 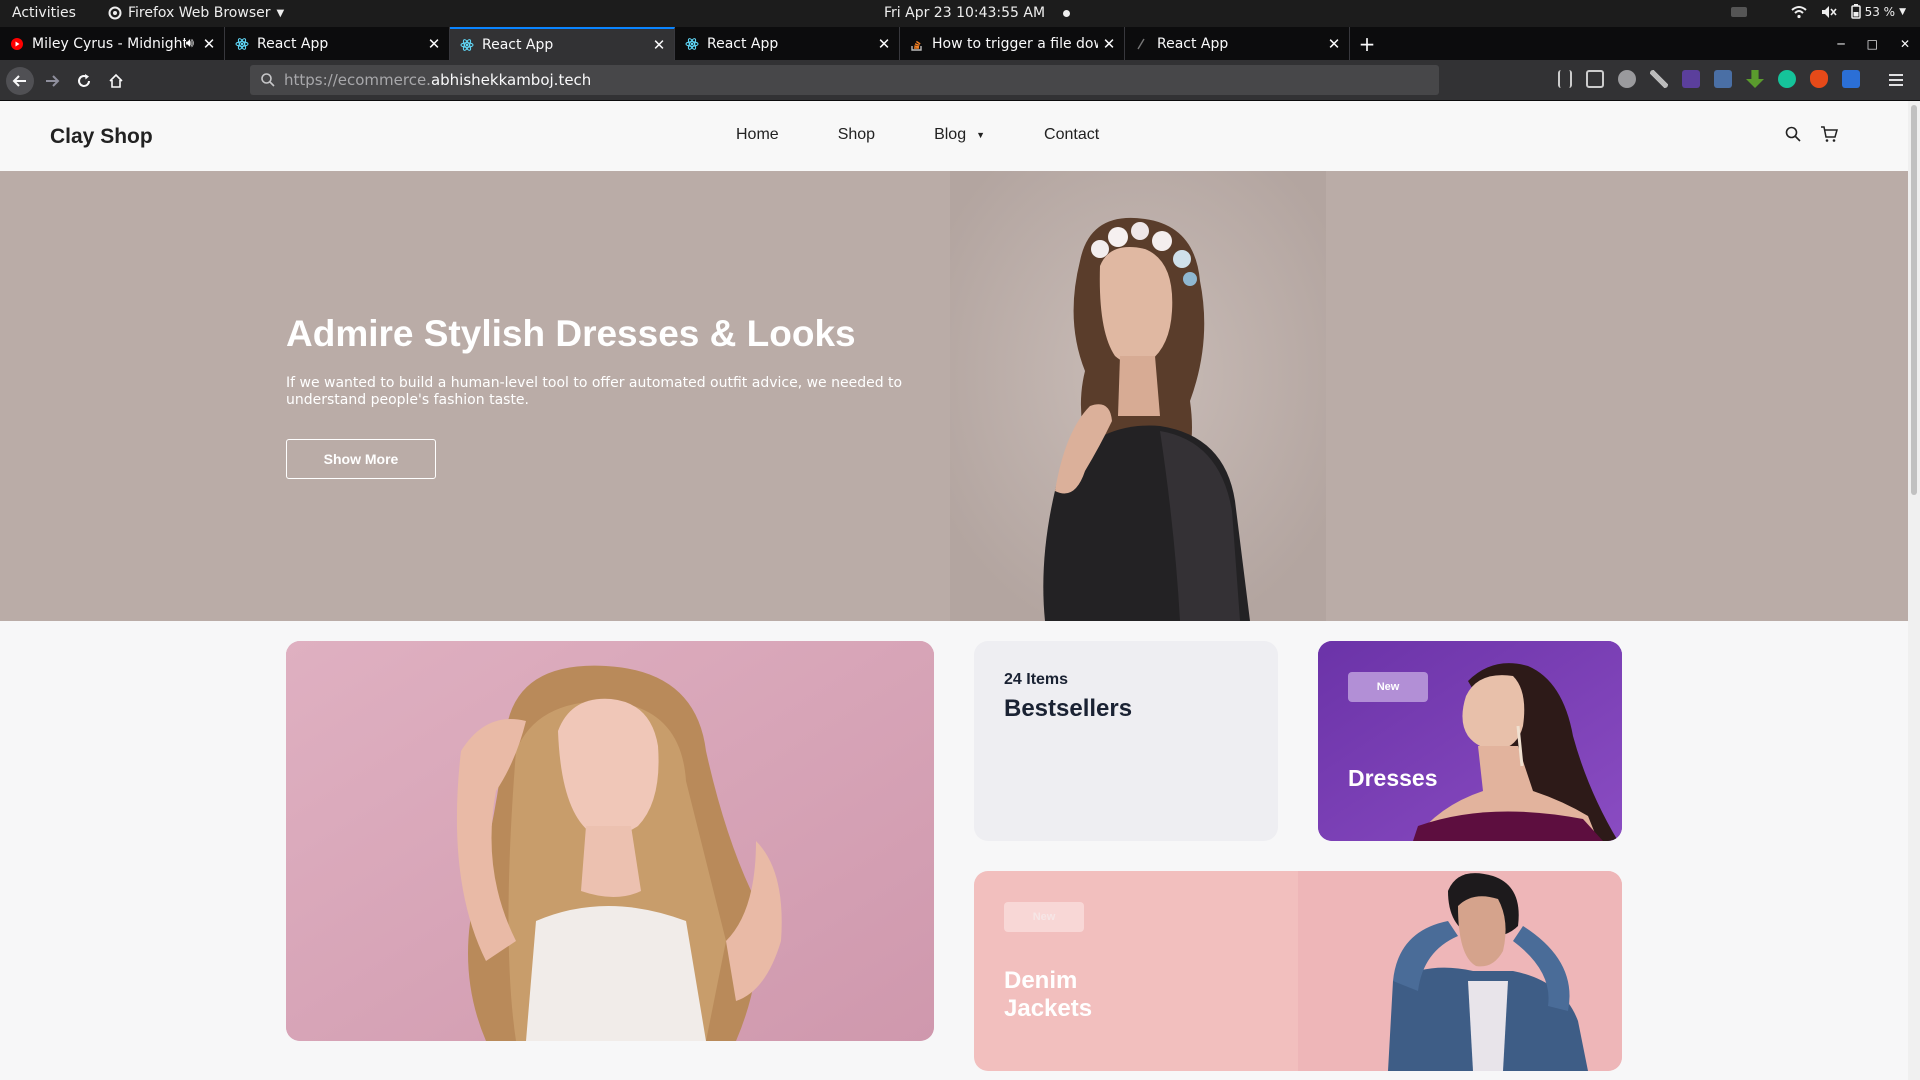 What do you see at coordinates (1237, 43) in the screenshot?
I see `tab-react-app-5: React App ✕` at bounding box center [1237, 43].